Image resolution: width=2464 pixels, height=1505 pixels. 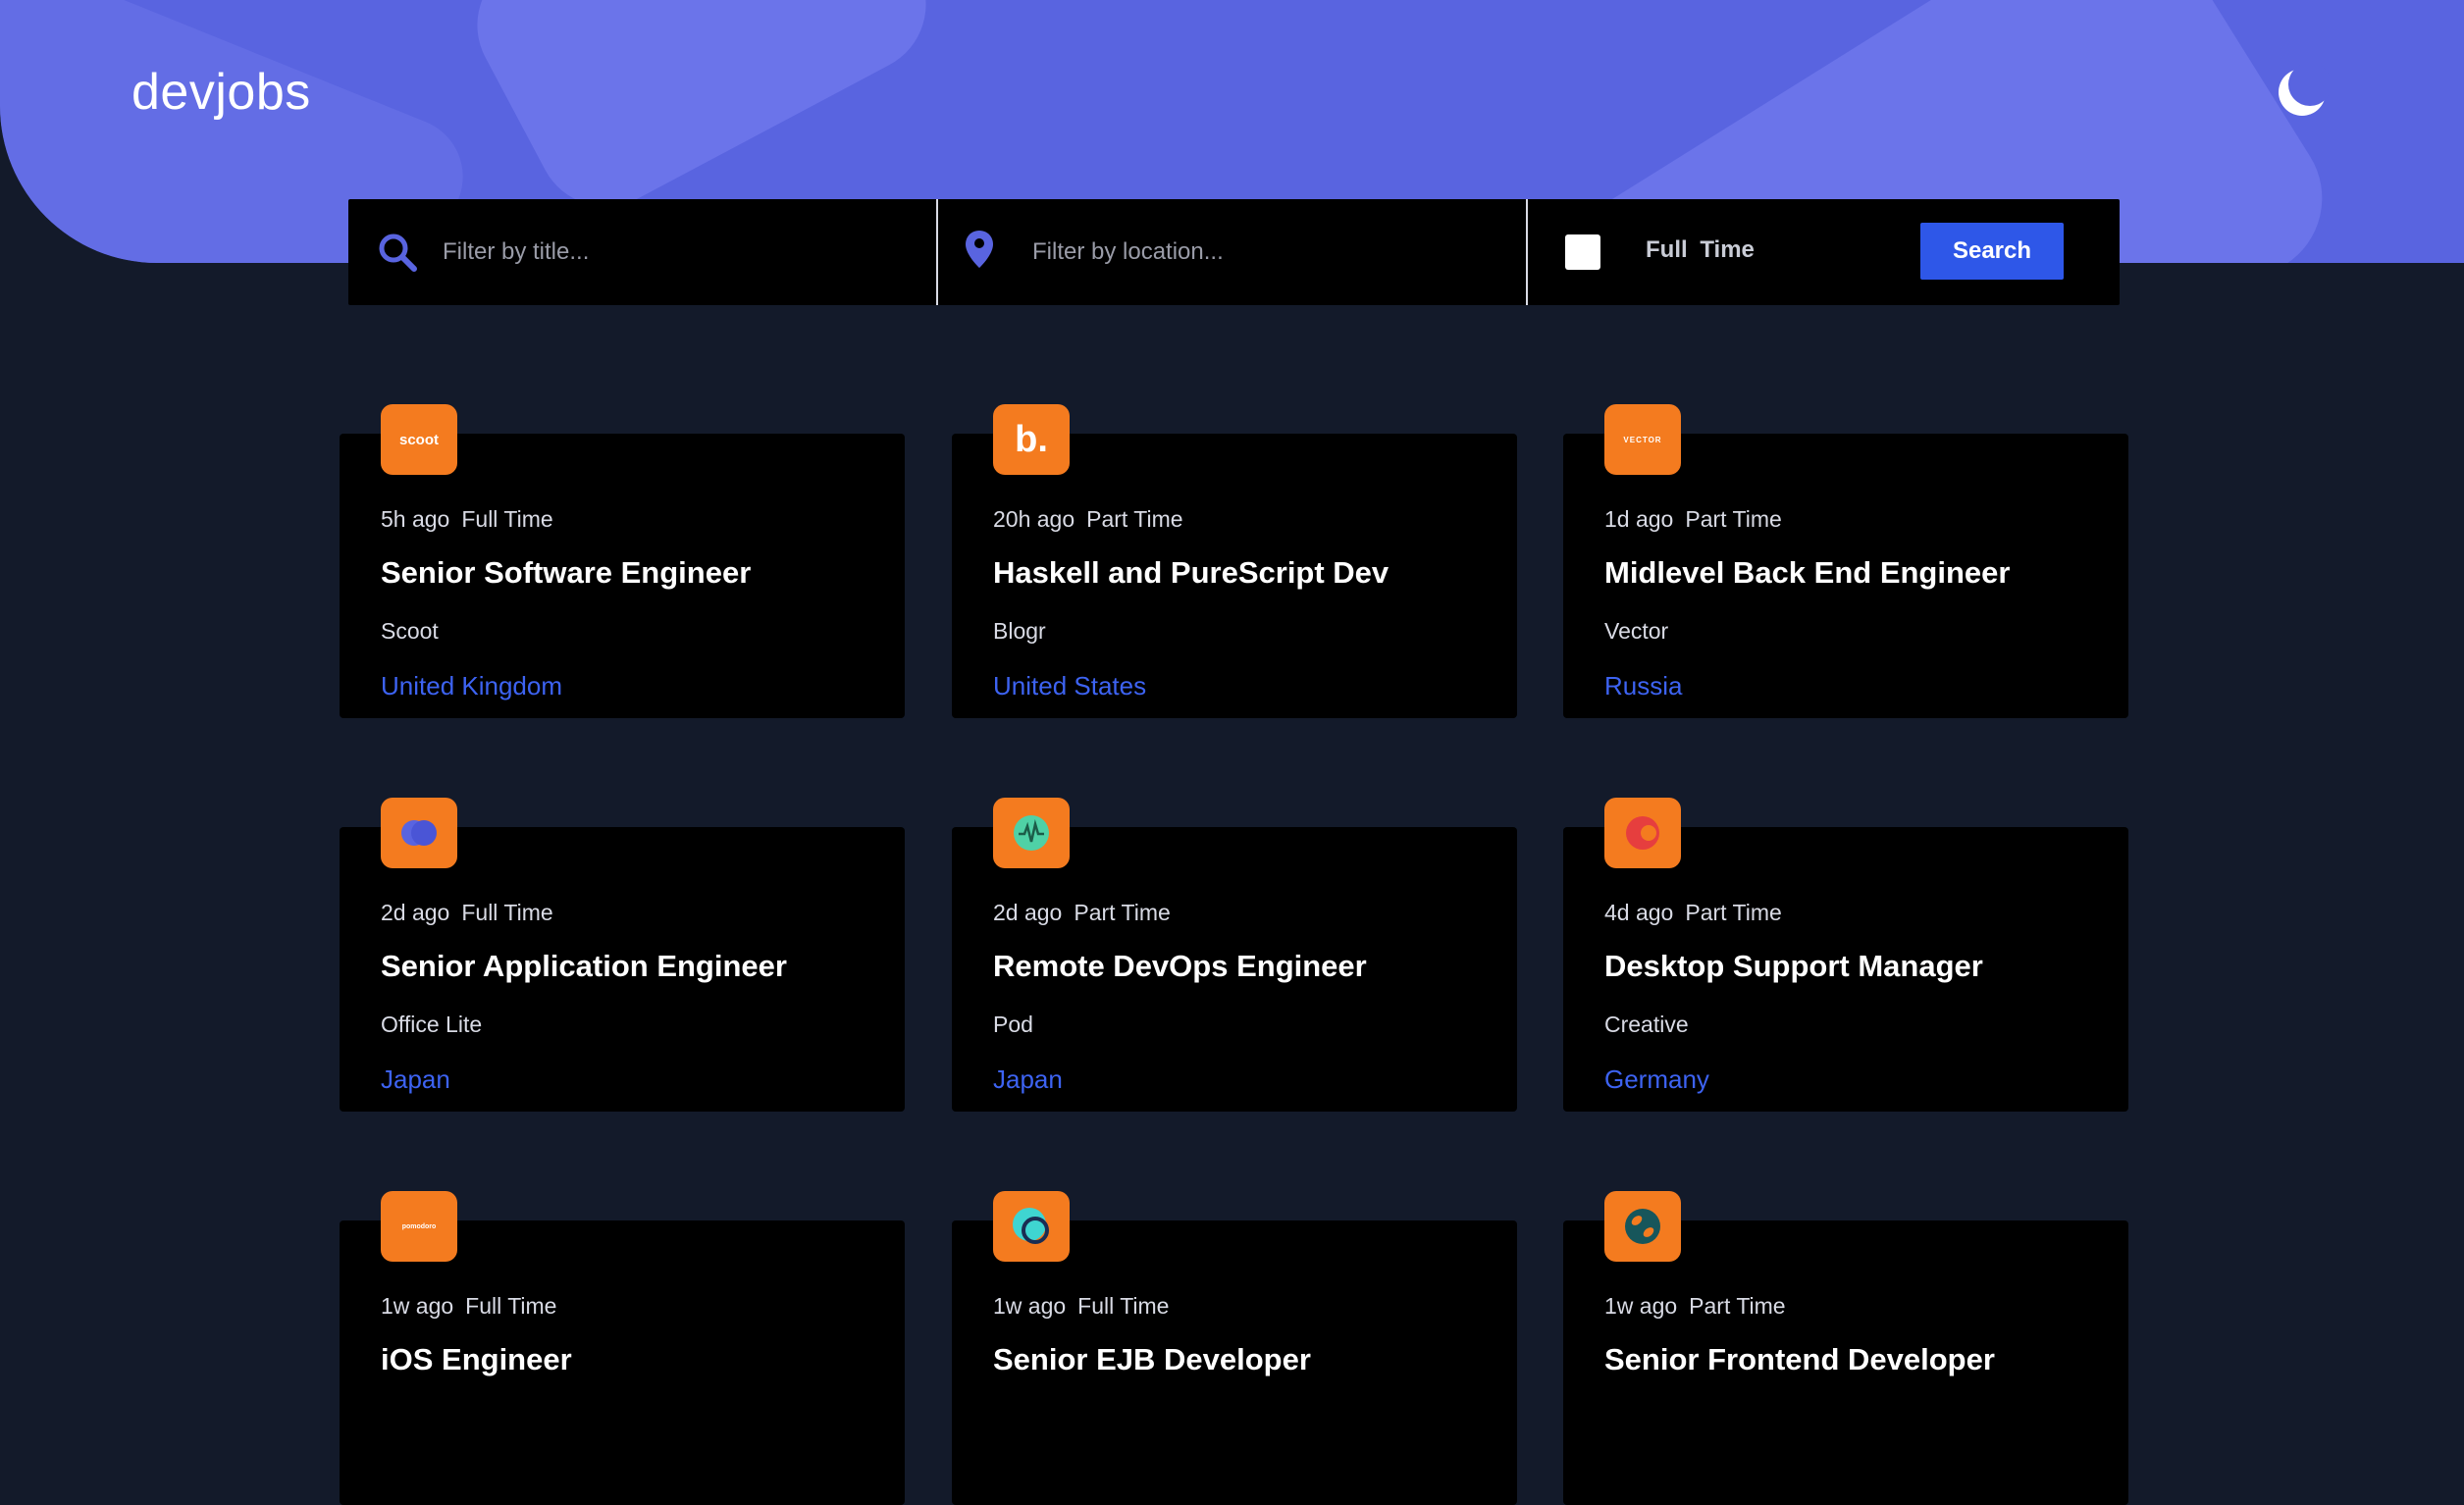 I want to click on job-location: United States, so click(x=1070, y=686).